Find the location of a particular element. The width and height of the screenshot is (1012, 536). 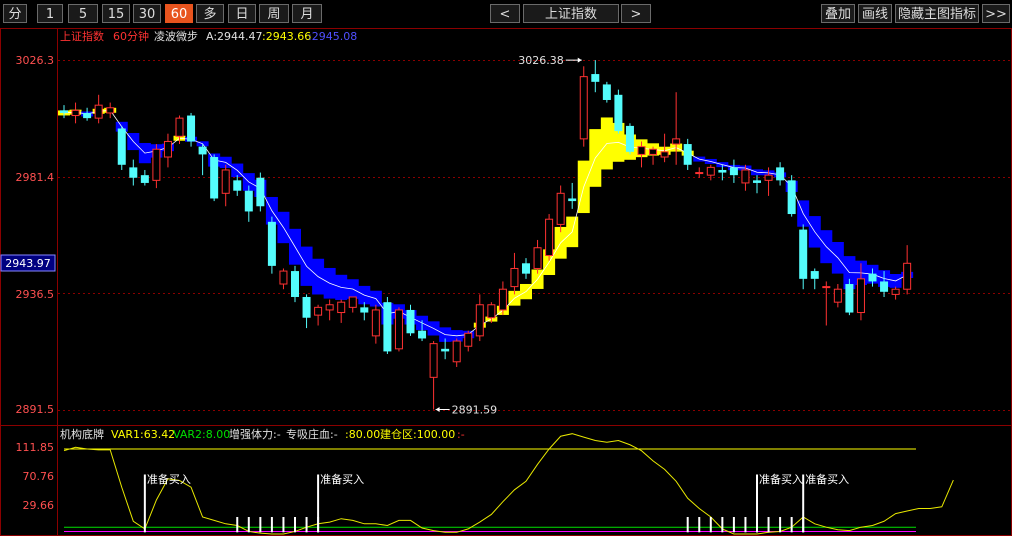

period-button-multi: 多 is located at coordinates (210, 13).